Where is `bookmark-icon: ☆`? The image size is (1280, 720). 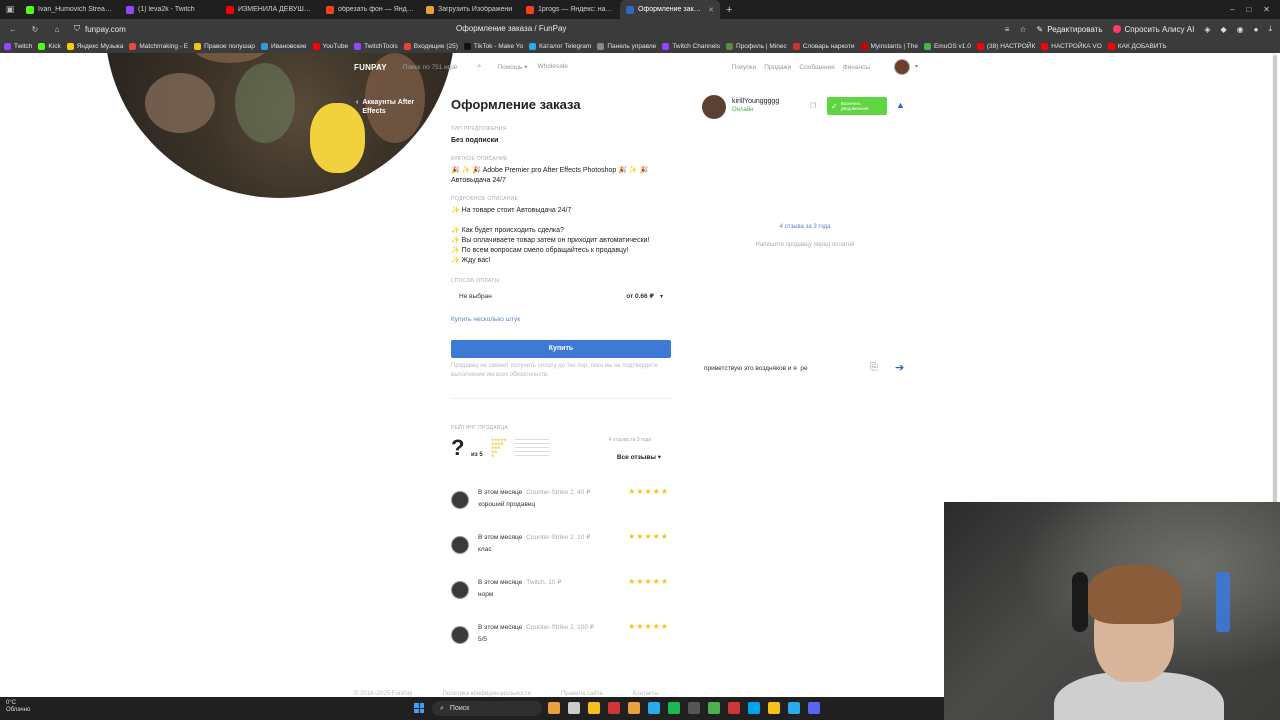
bookmark-icon: ☆ is located at coordinates (1022, 29).